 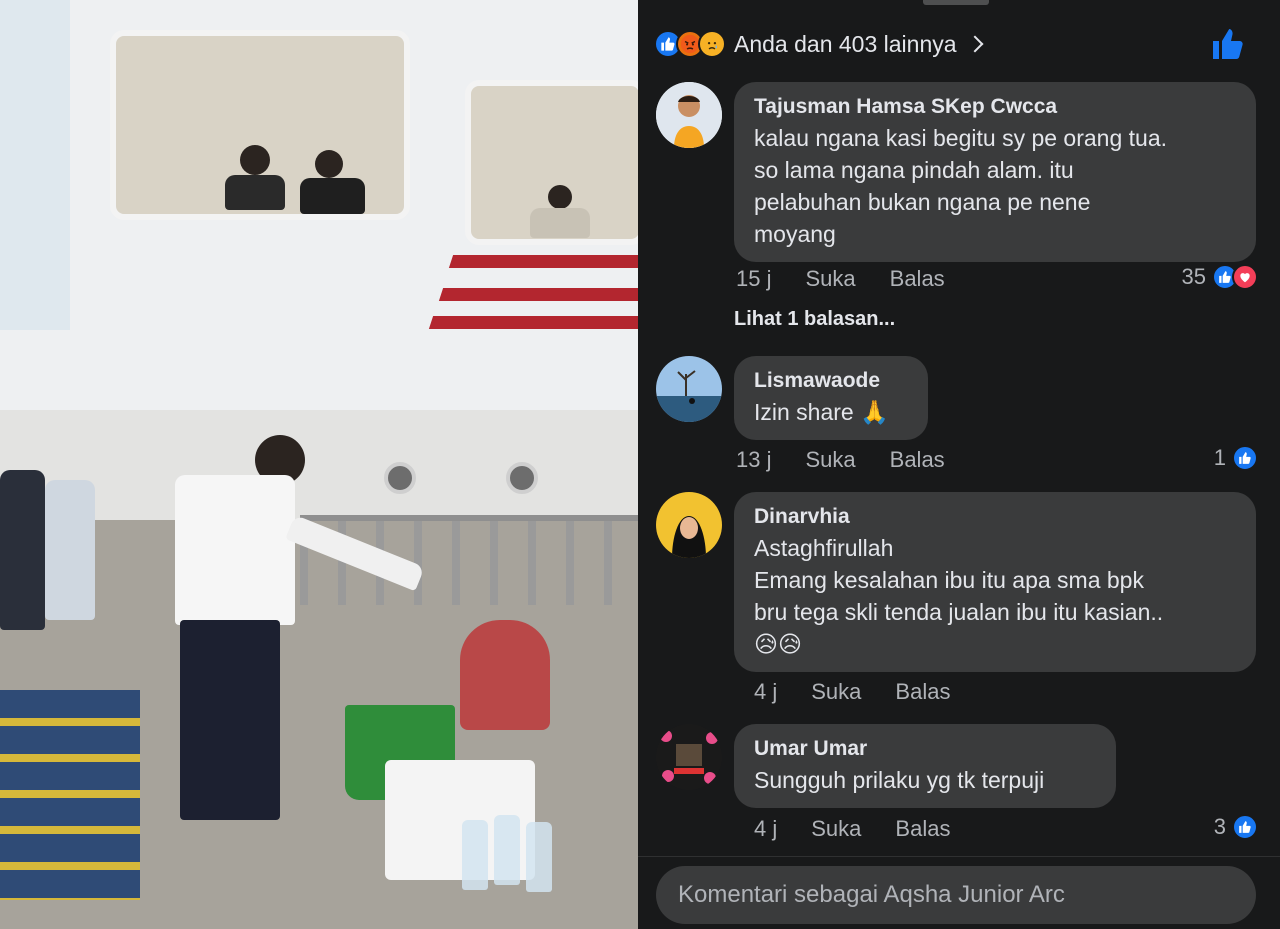 I want to click on comment-author: Lismawaode, so click(x=831, y=381).